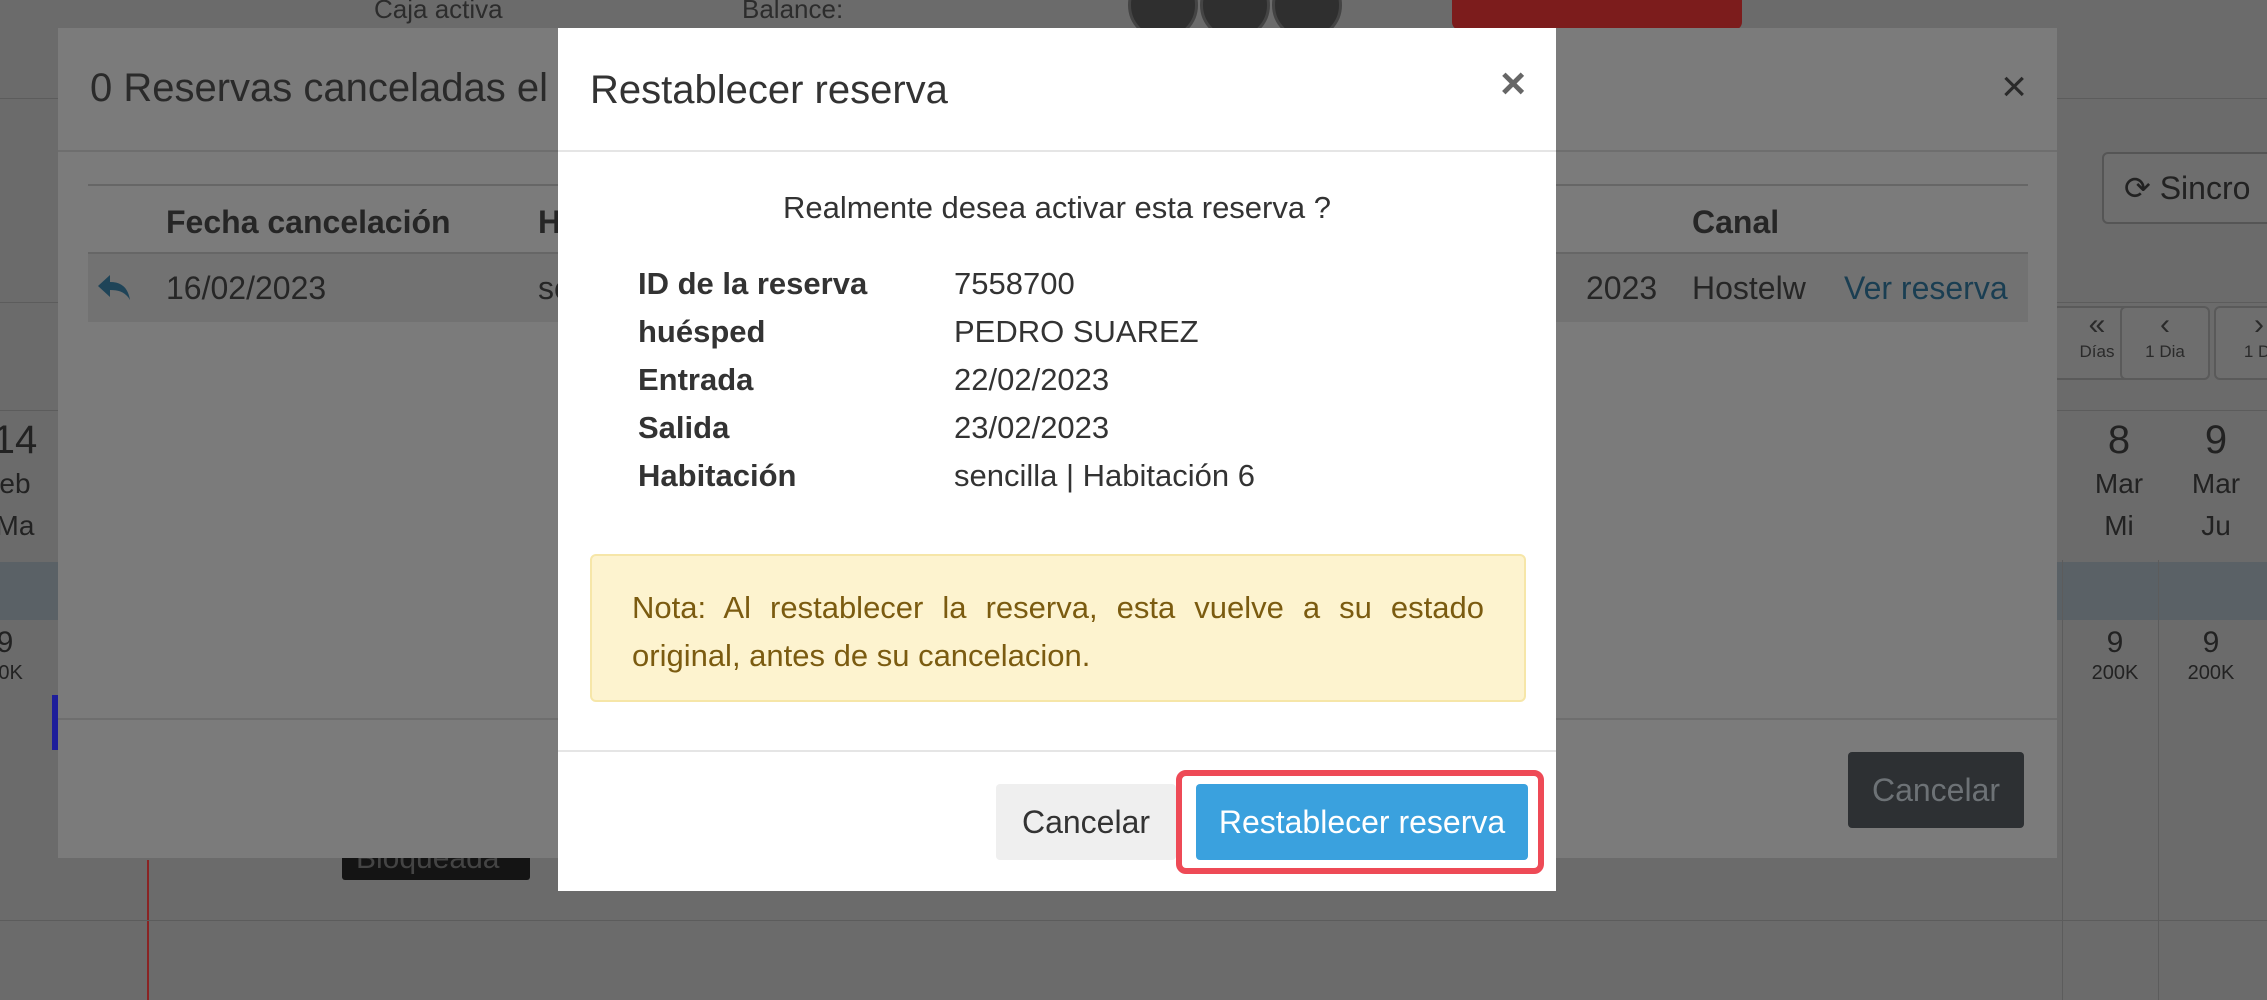  I want to click on calendar-day-header: 8 Mar Mi, so click(2119, 482).